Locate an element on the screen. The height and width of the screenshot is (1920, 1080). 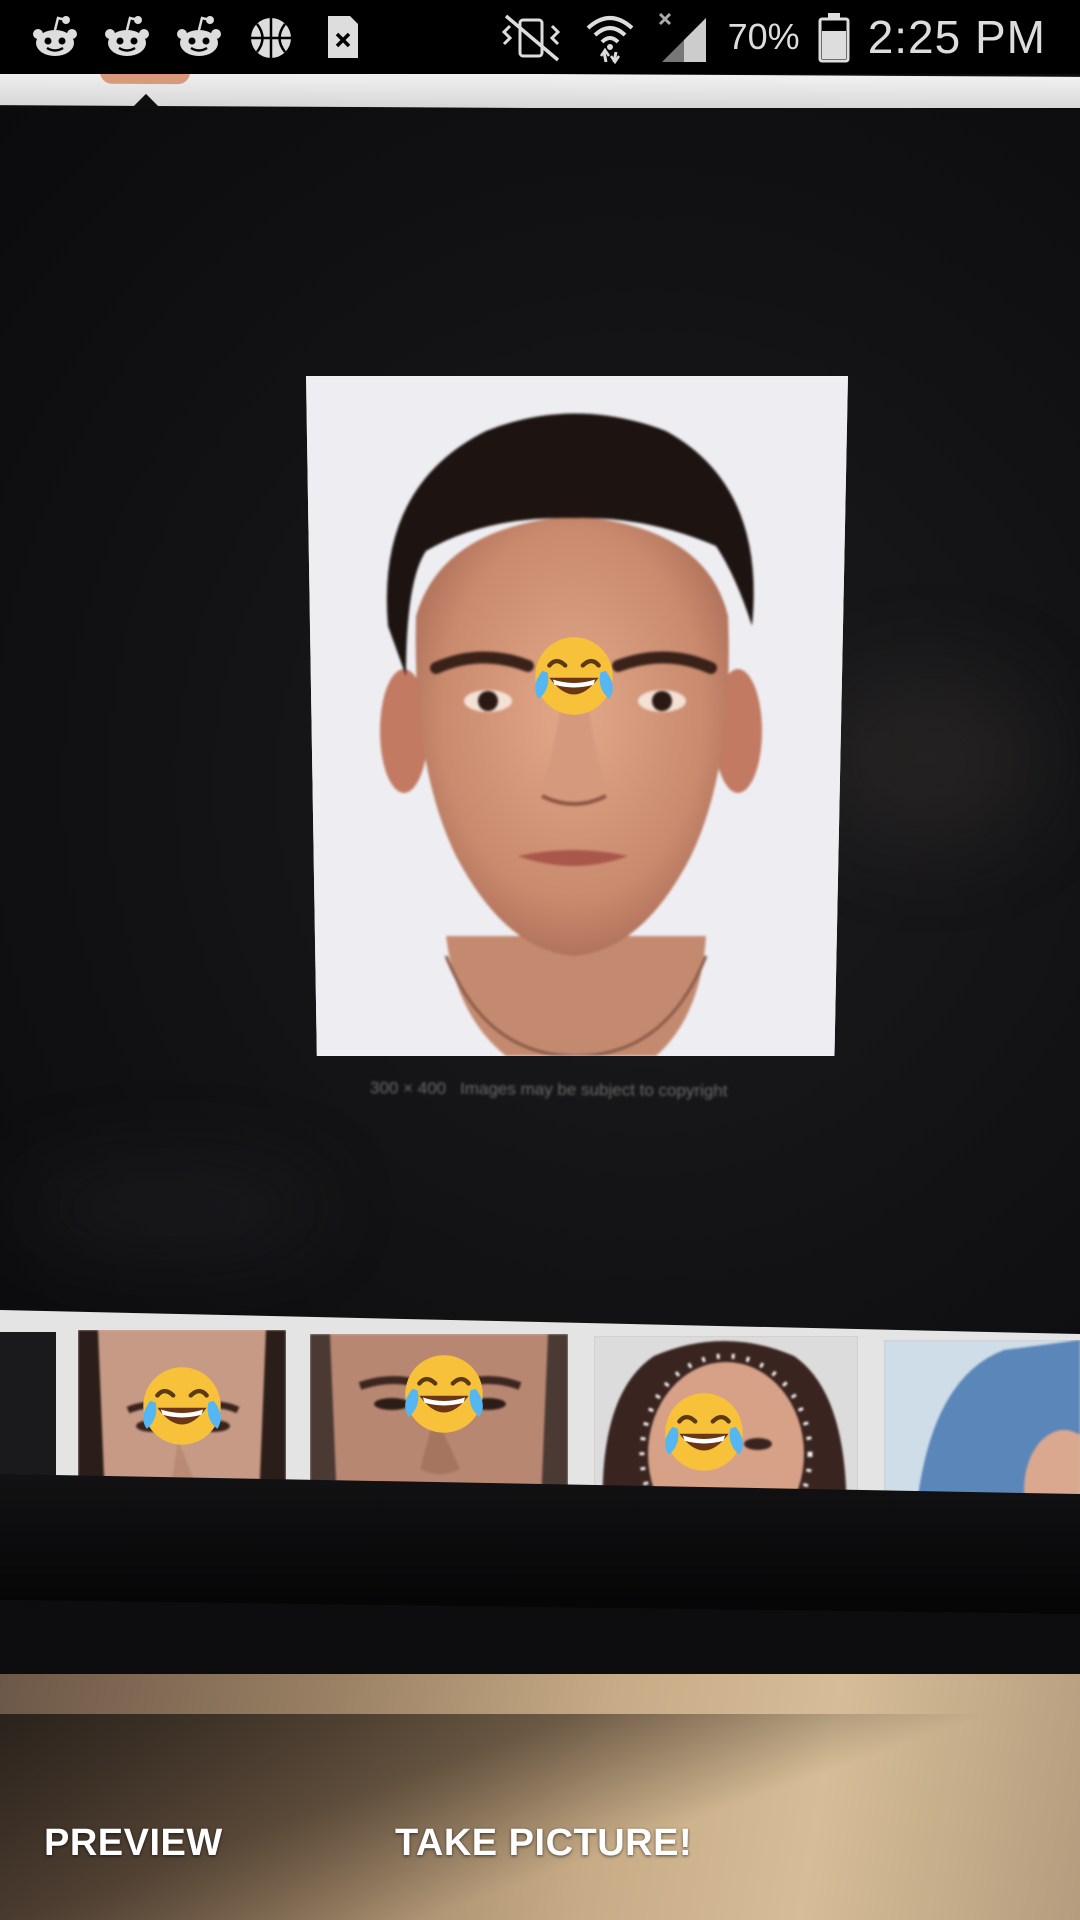
monitor-bezel is located at coordinates (540, 1544).